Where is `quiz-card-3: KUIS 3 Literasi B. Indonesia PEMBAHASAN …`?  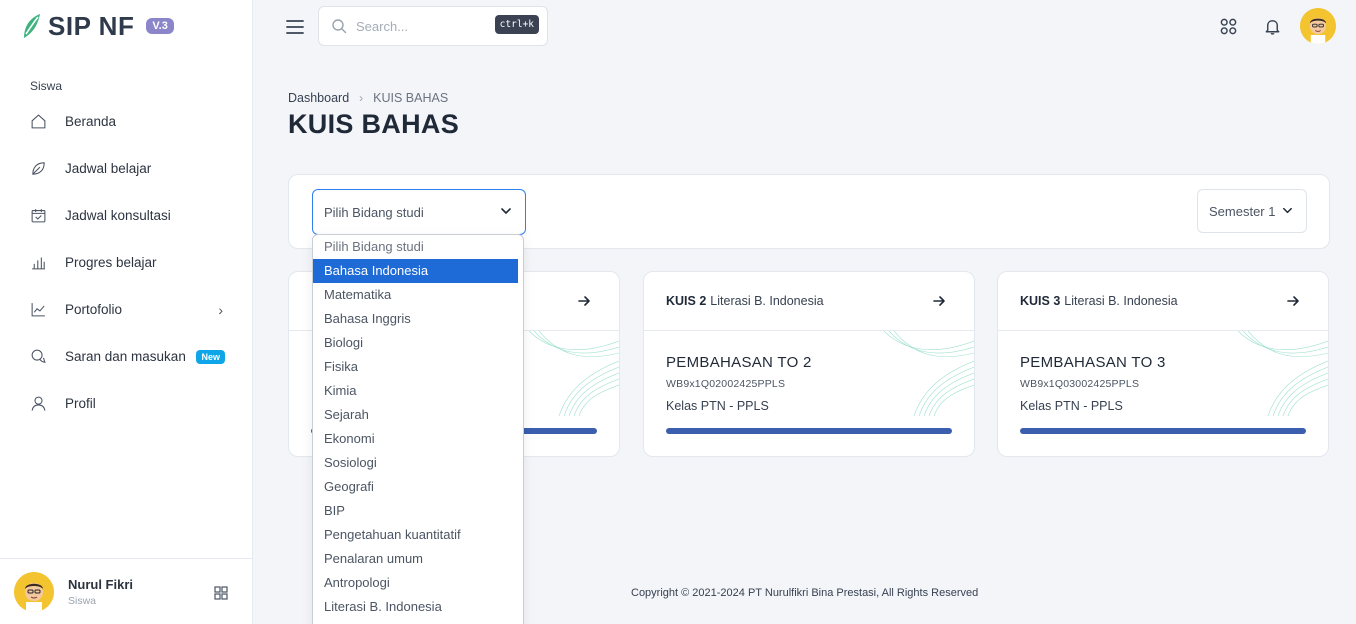
quiz-card-3: KUIS 3 Literasi B. Indonesia PEMBAHASAN … is located at coordinates (1163, 364).